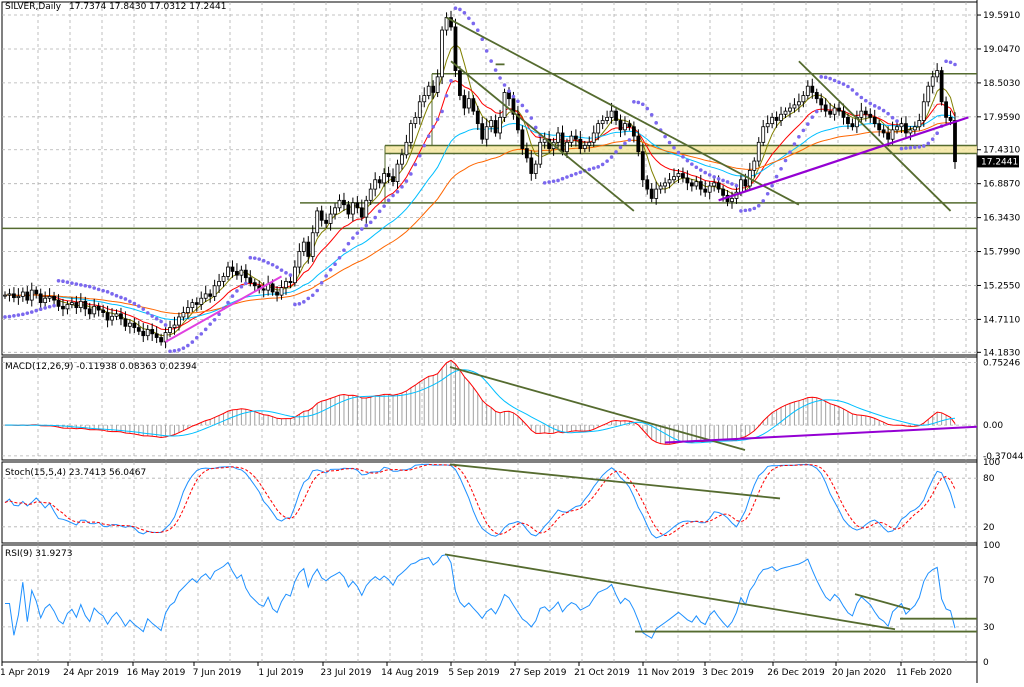  Describe the element at coordinates (346, 673) in the screenshot. I see `date-tick-label: 23 Jul 2019` at that location.